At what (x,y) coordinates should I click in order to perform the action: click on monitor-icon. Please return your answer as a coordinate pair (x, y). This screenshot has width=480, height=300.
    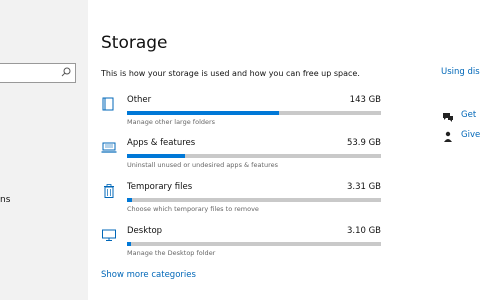
    Looking at the image, I should click on (109, 235).